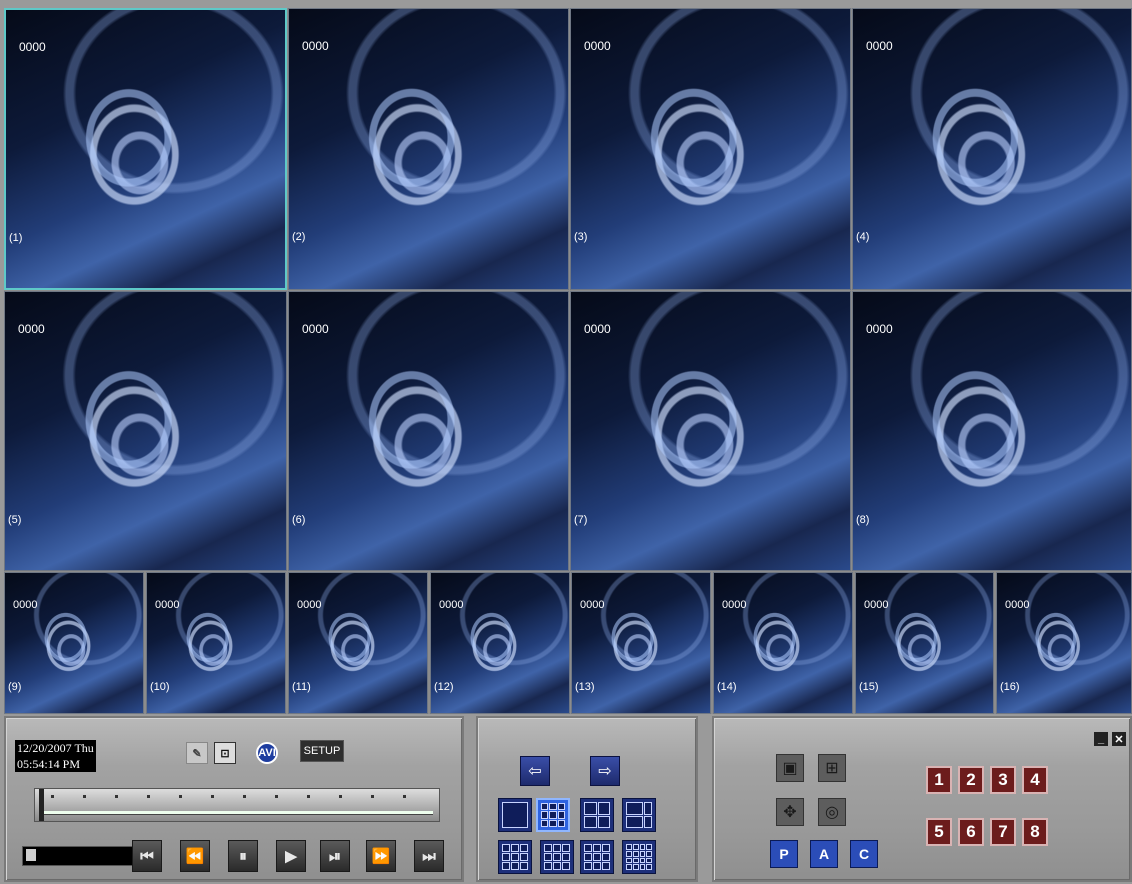 Image resolution: width=1132 pixels, height=884 pixels. I want to click on iris-icon: ◎, so click(832, 812).